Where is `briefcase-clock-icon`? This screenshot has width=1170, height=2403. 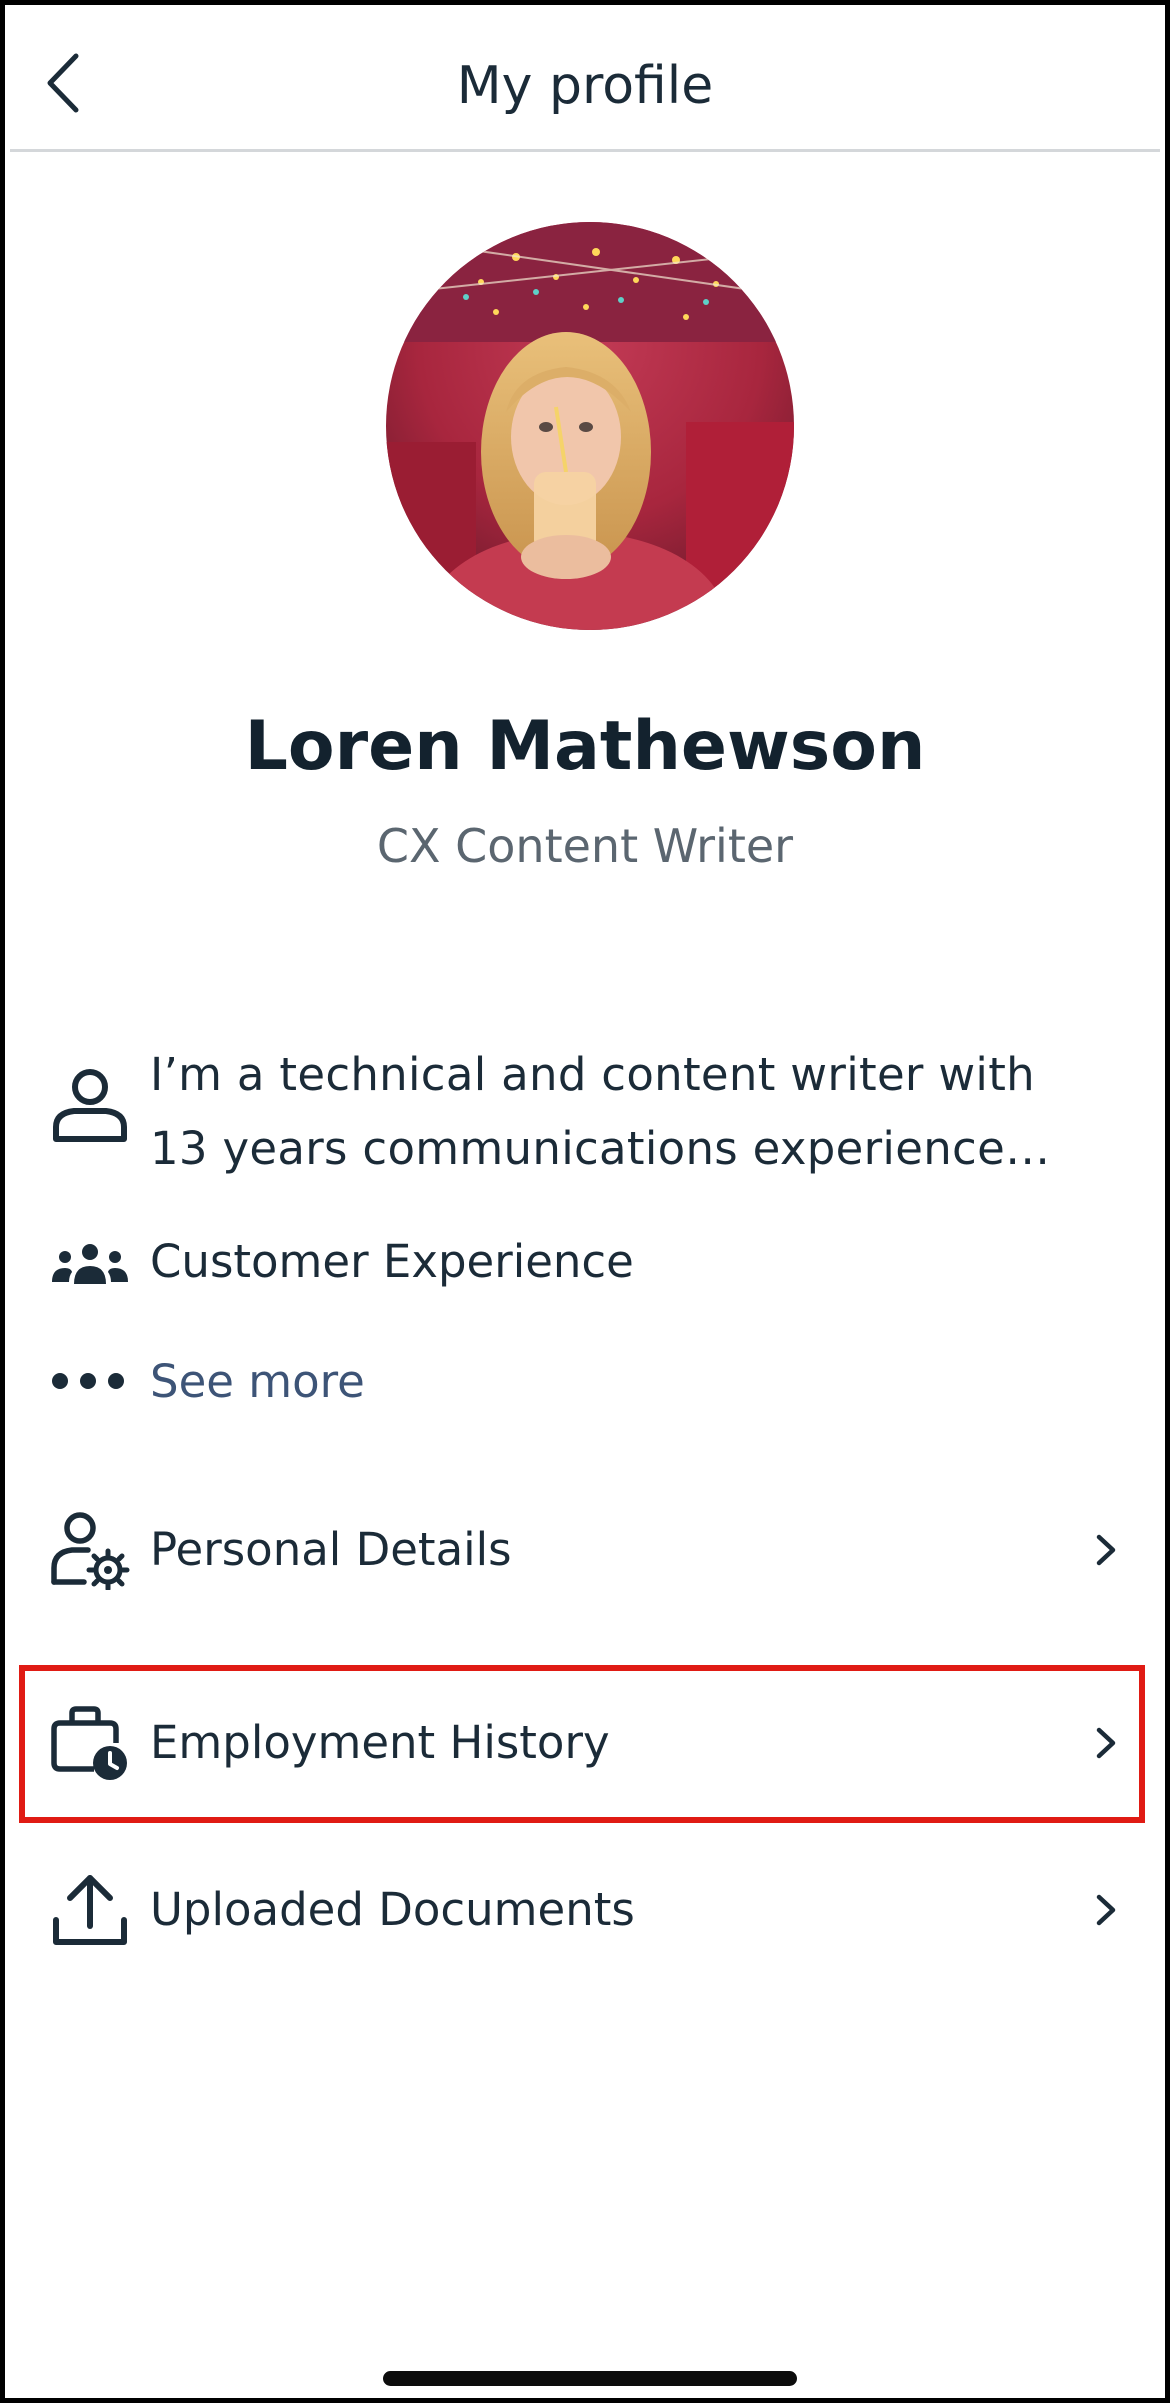 briefcase-clock-icon is located at coordinates (89, 1743).